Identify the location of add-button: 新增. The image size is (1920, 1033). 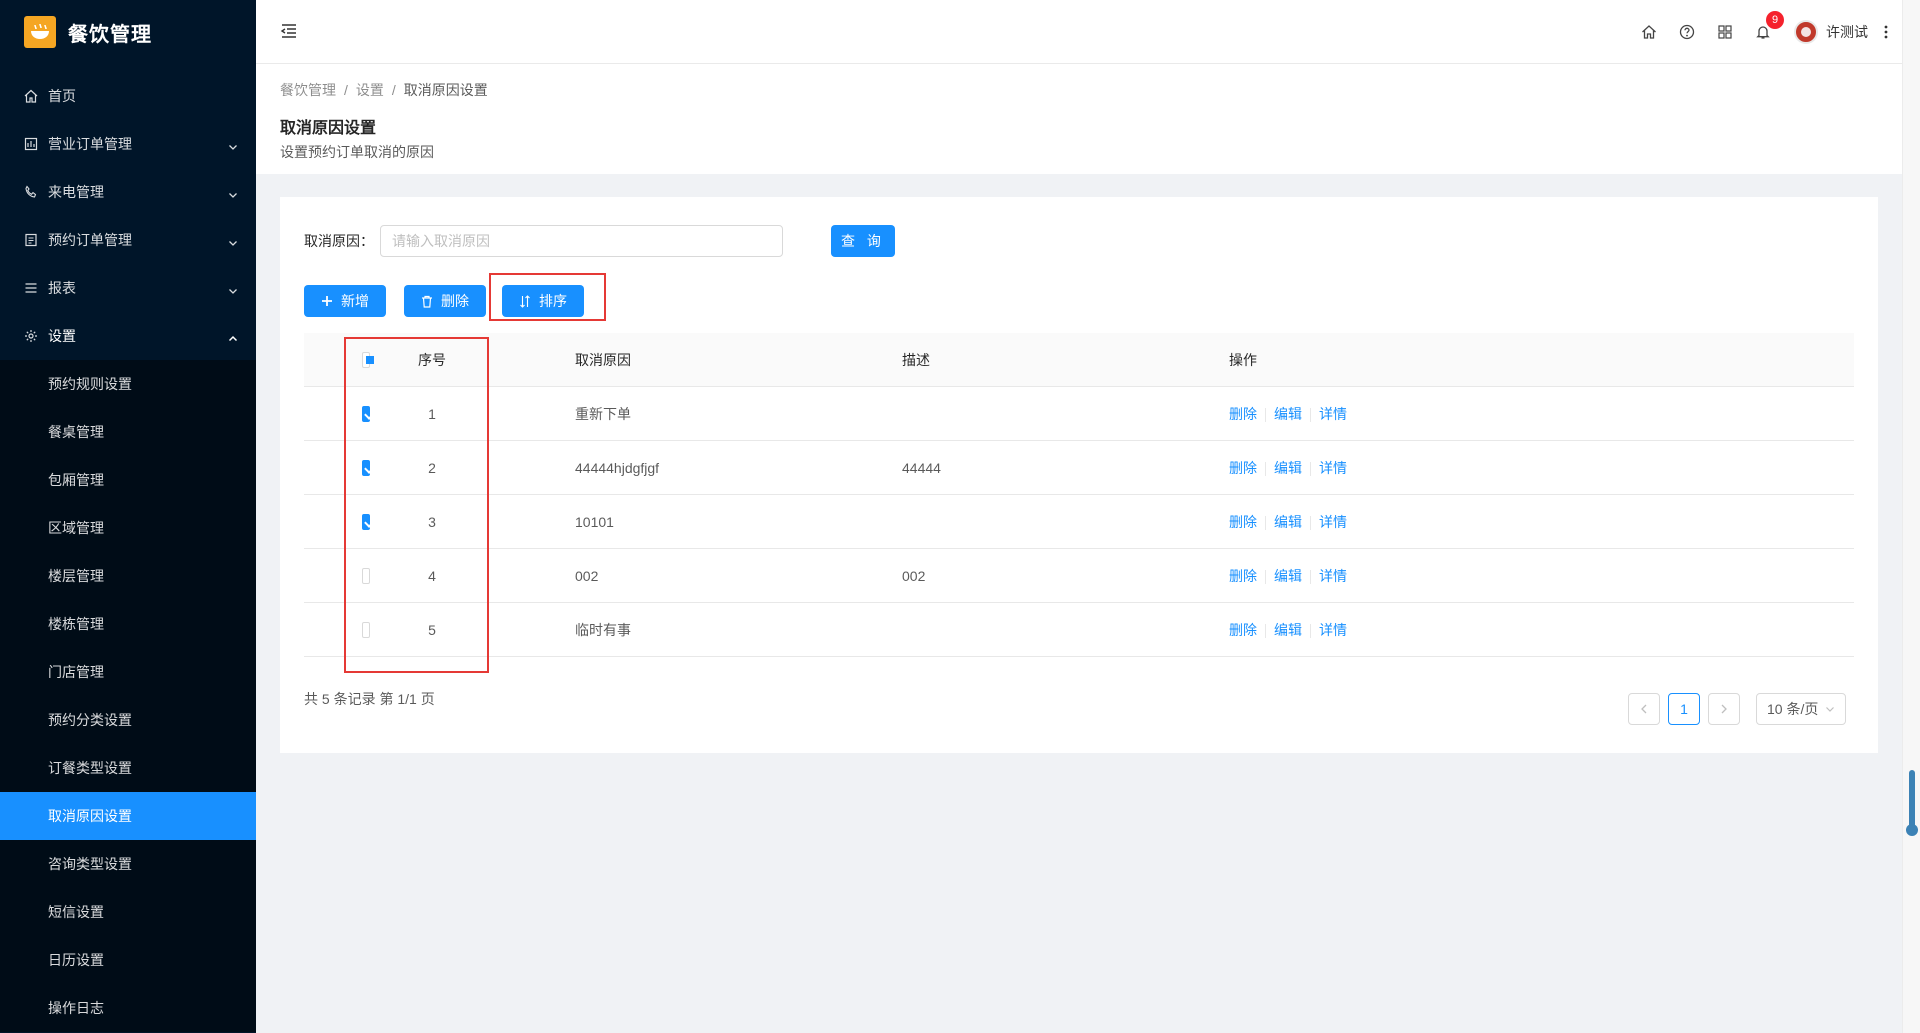
(345, 301).